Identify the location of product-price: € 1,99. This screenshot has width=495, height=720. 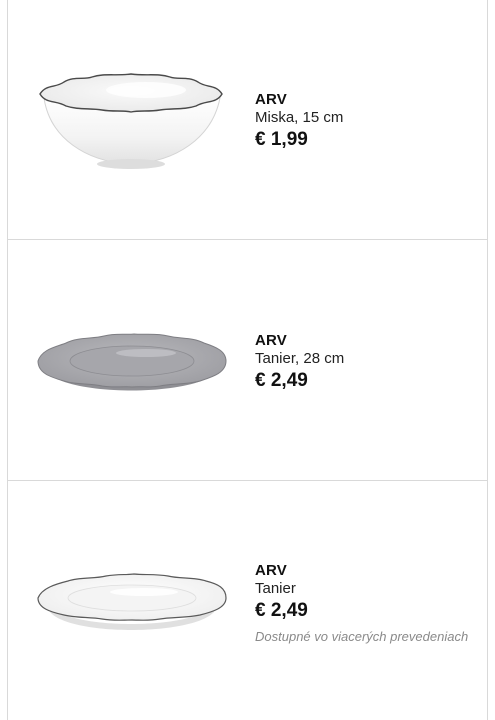
(281, 139).